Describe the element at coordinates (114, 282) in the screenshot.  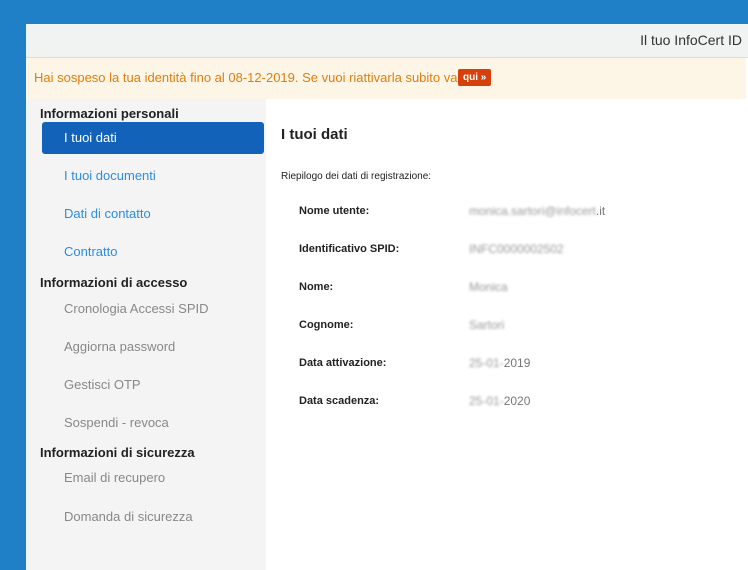
I see `section-access-info: Informazioni di accesso` at that location.